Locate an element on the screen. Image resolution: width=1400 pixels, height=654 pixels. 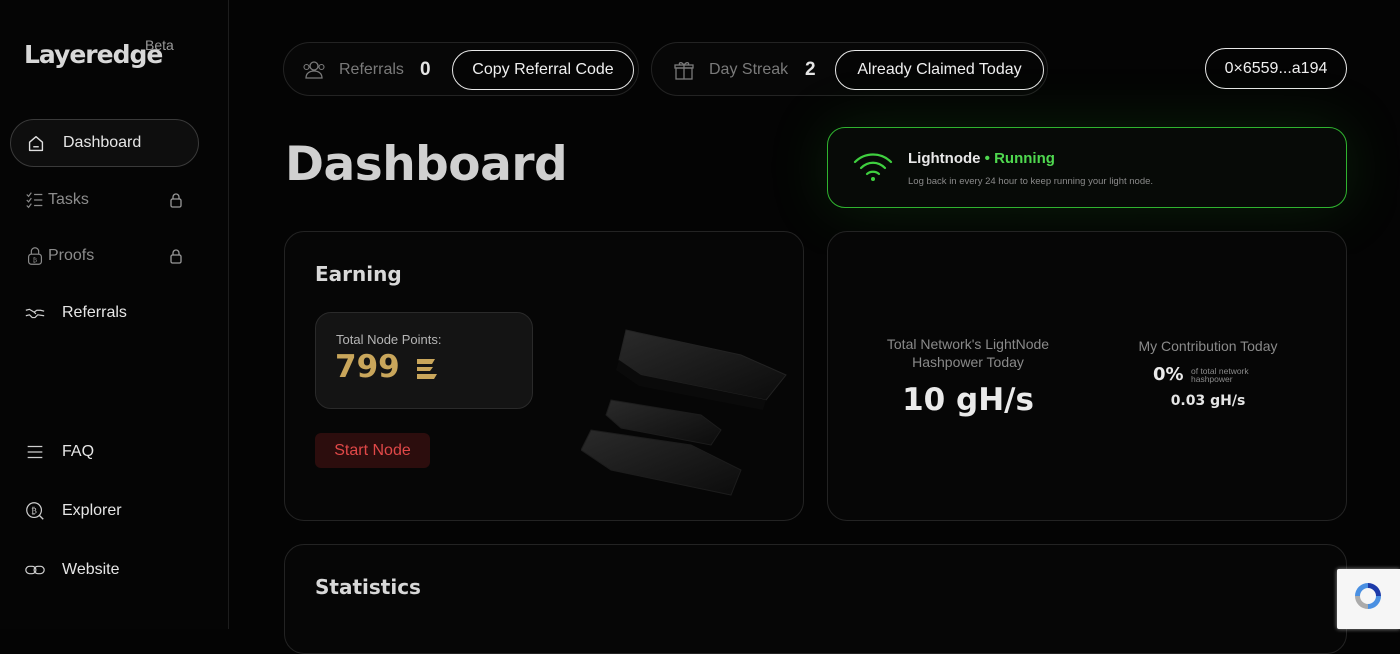
earning-title: Earning is located at coordinates (358, 274).